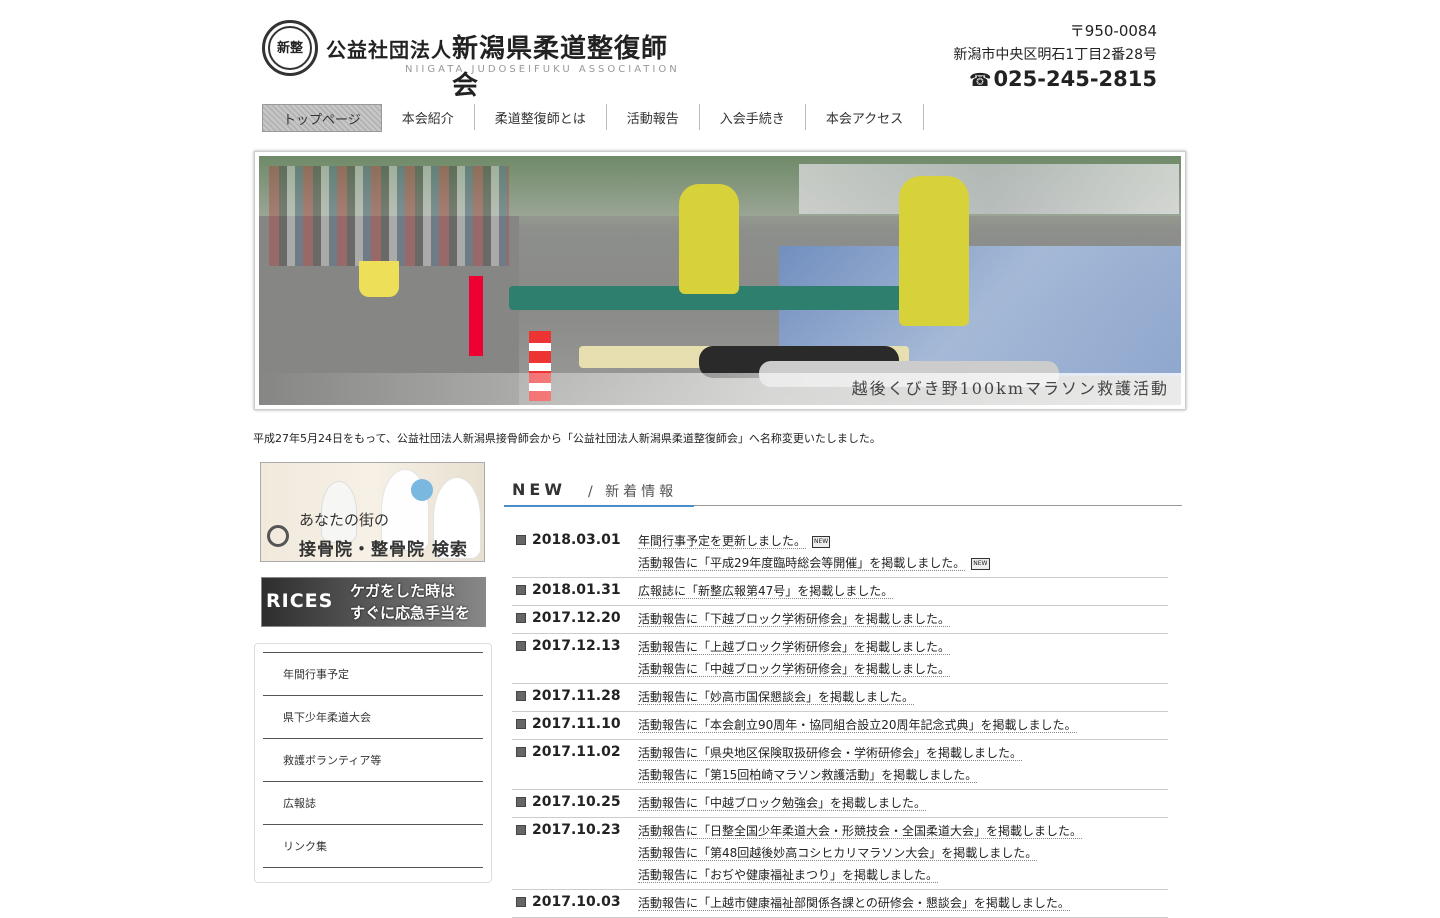 This screenshot has height=918, width=1440. I want to click on news-item: 活動報告に「妙高市国保懇談会」を掲載しました。, so click(903, 697).